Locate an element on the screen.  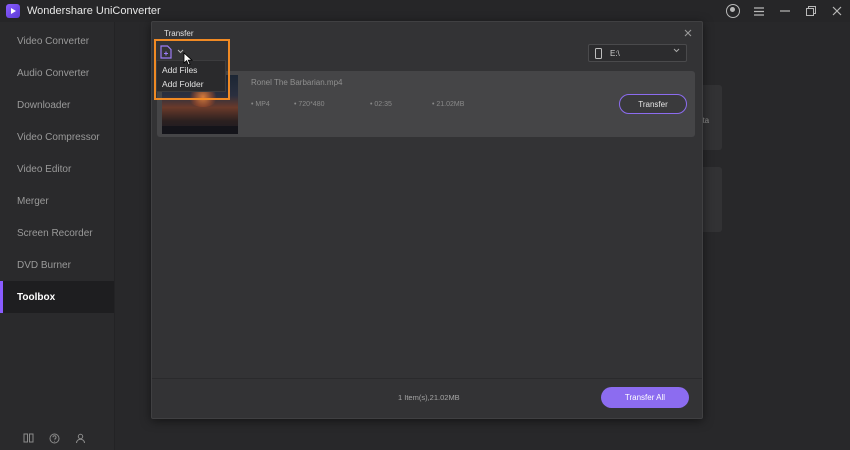
hamburger-icon is located at coordinates (759, 11).